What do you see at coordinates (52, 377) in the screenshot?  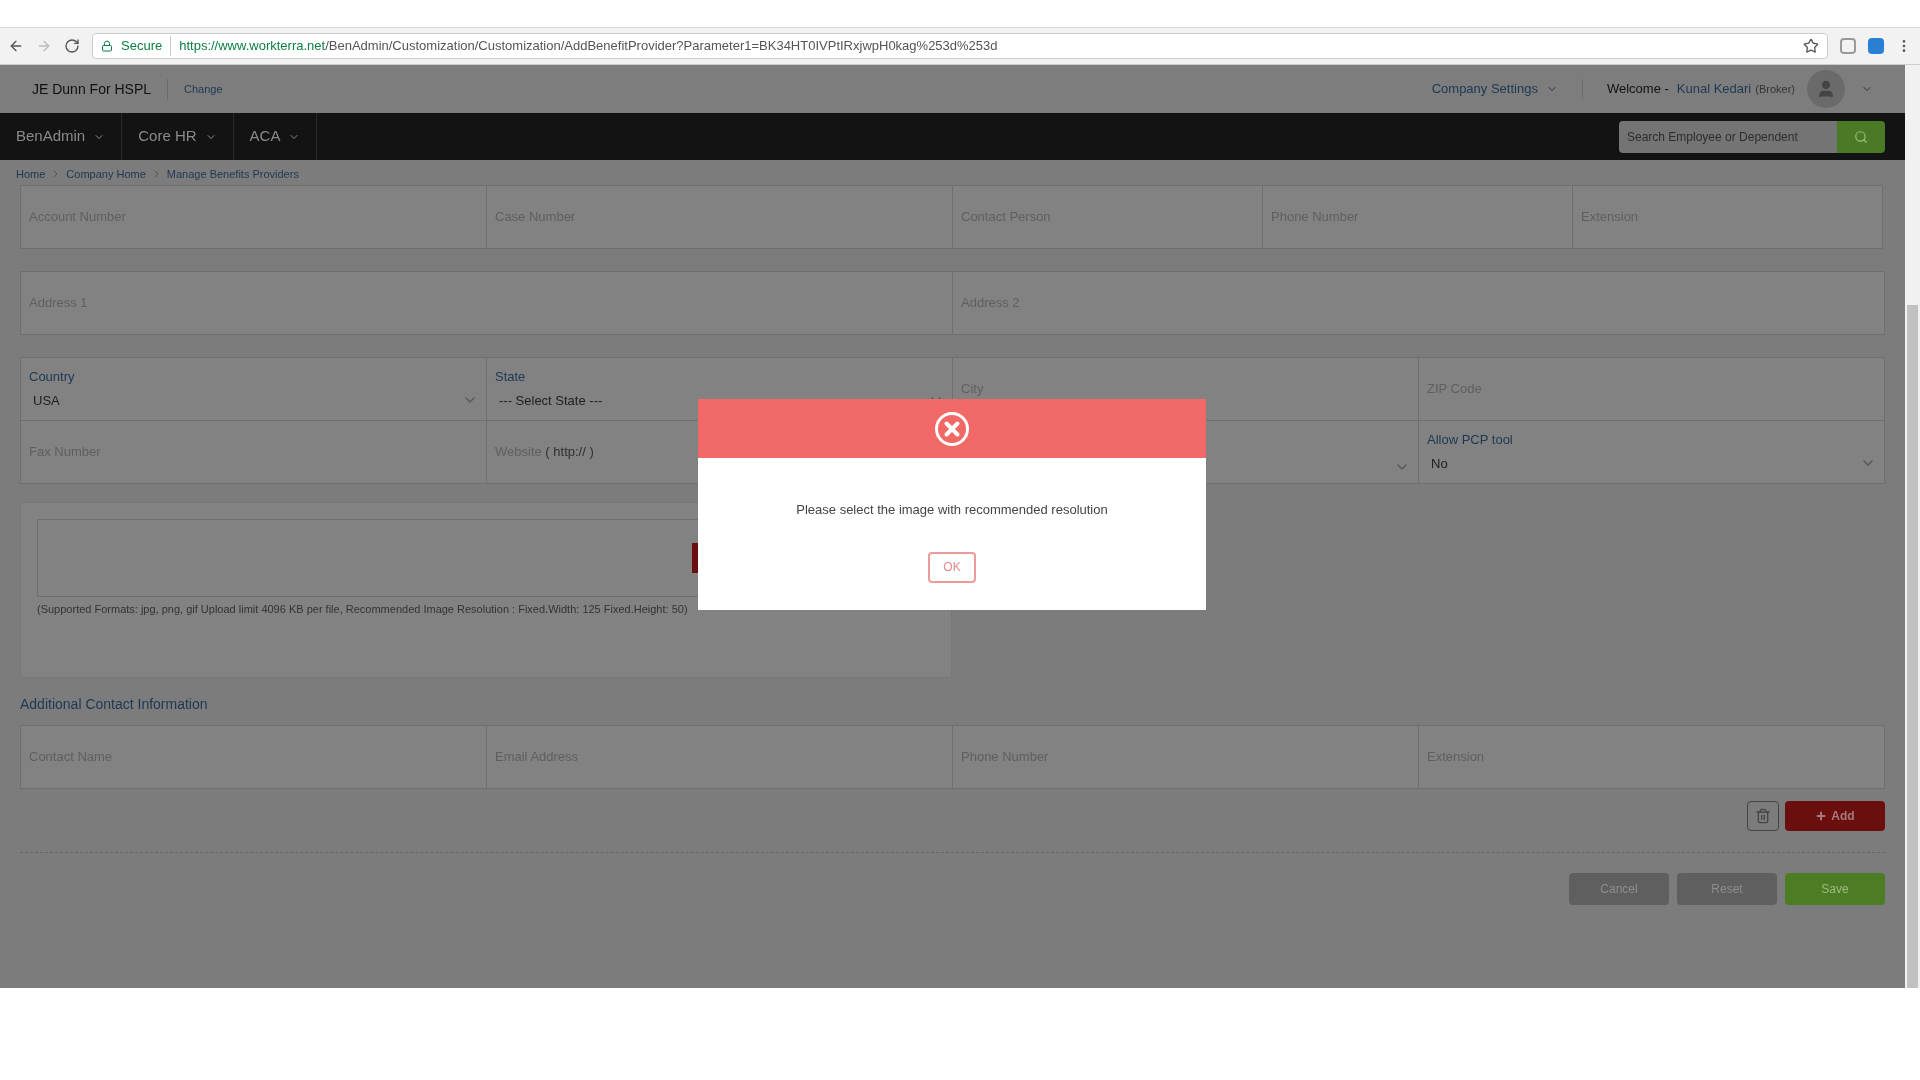 I see `field-label: Country` at bounding box center [52, 377].